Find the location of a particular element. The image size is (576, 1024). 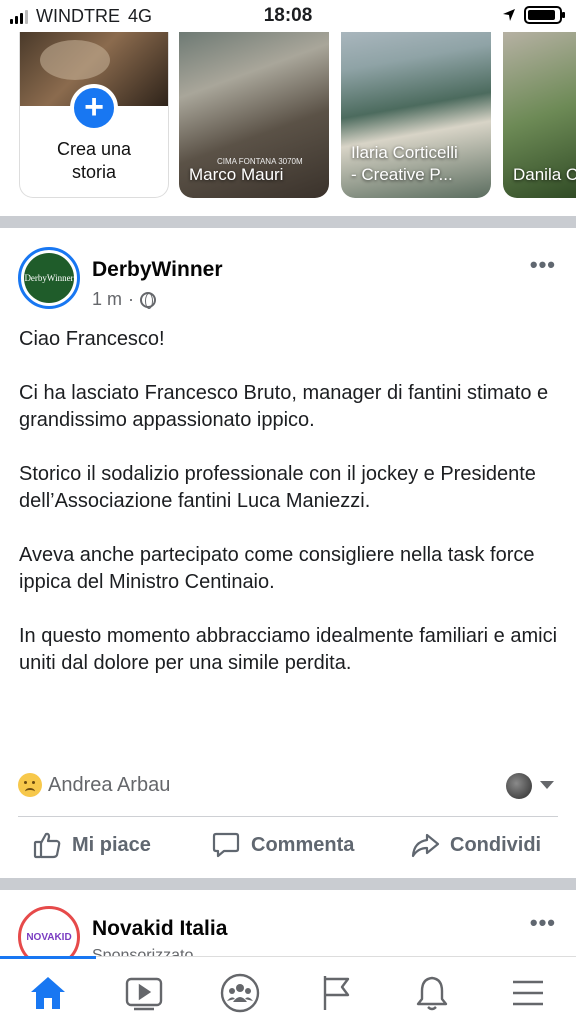

comment-label: Commenta is located at coordinates (303, 844).